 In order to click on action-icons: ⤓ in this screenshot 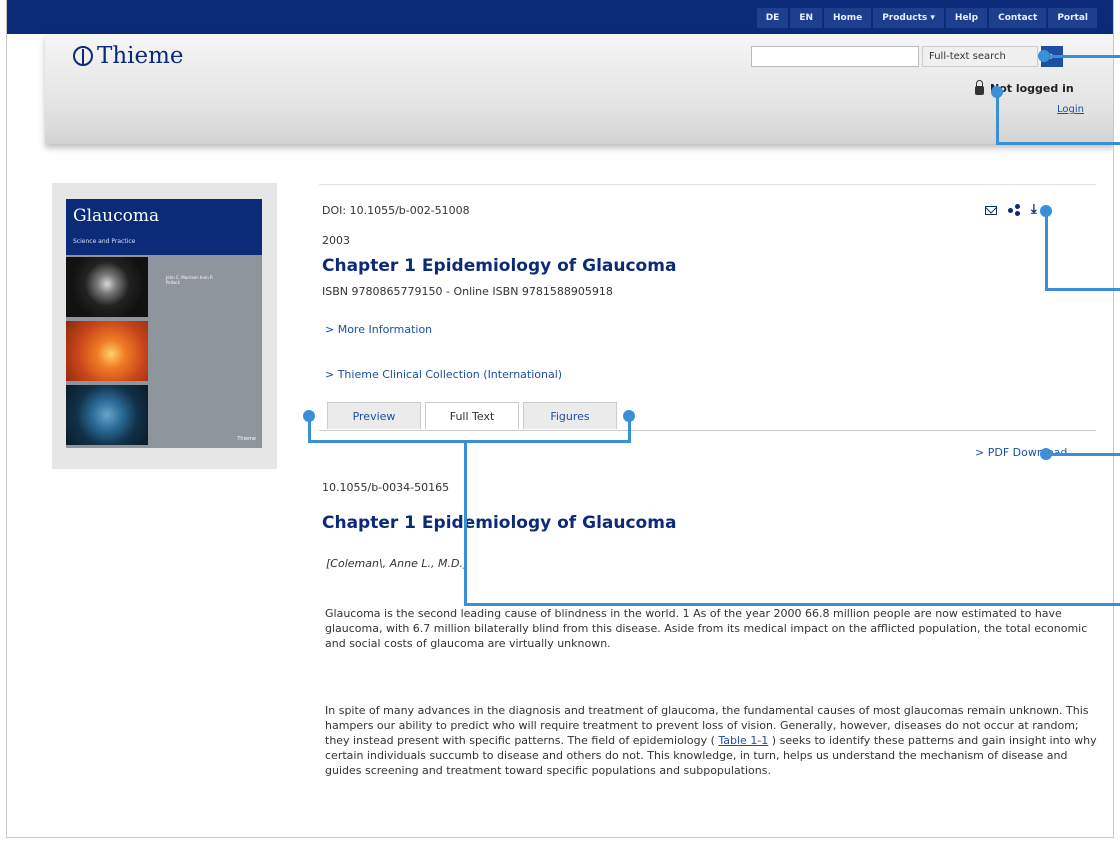, I will do `click(1014, 209)`.